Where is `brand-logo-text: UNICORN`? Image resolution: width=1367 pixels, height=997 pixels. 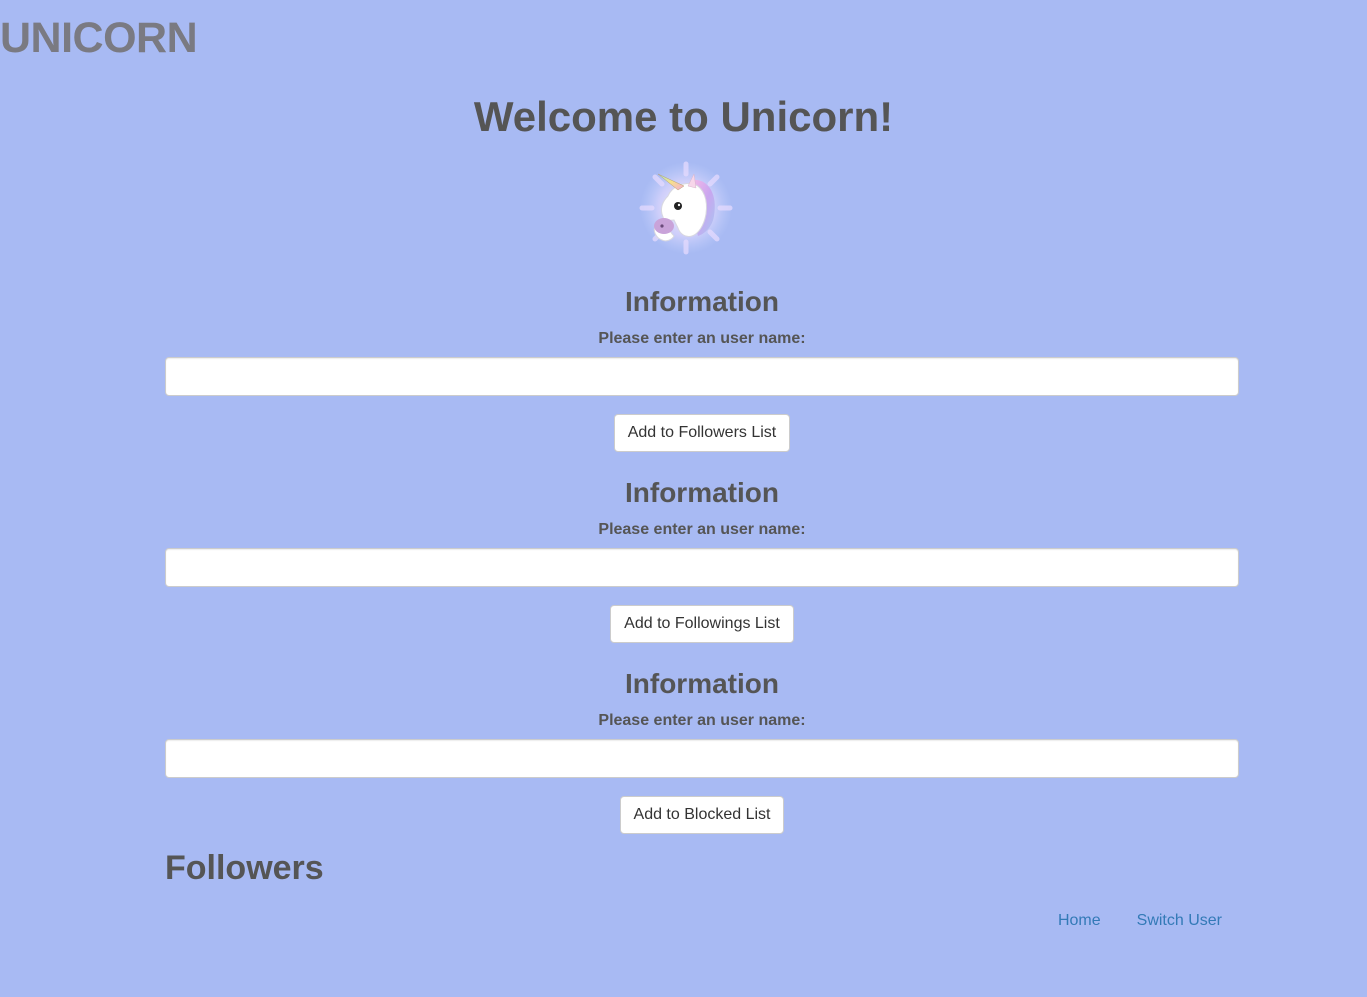
brand-logo-text: UNICORN is located at coordinates (99, 38).